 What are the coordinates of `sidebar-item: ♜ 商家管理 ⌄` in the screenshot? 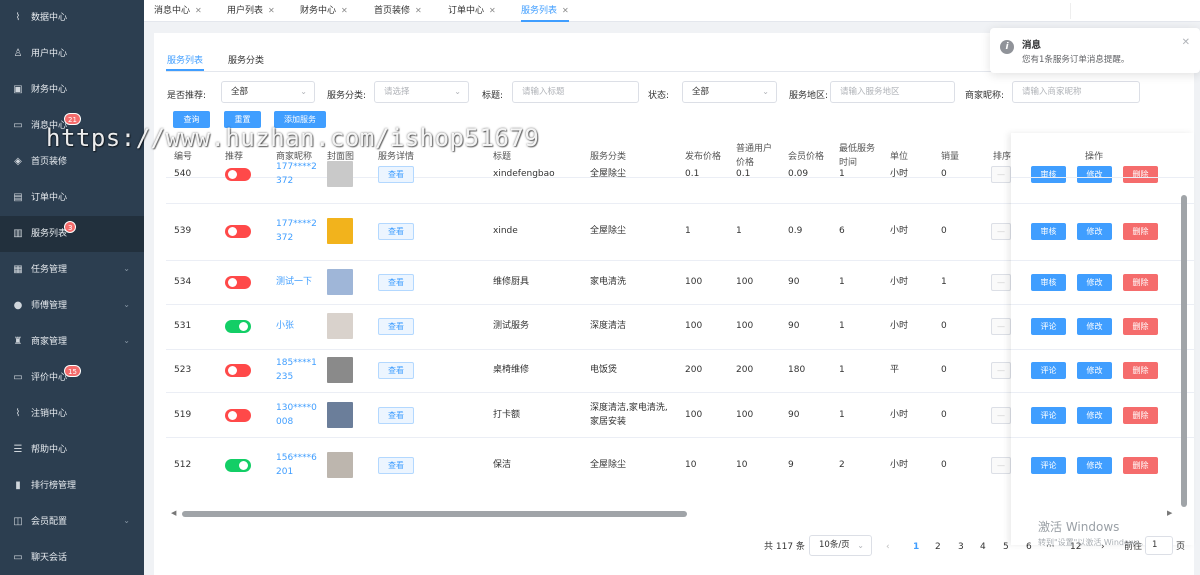 It's located at (72, 342).